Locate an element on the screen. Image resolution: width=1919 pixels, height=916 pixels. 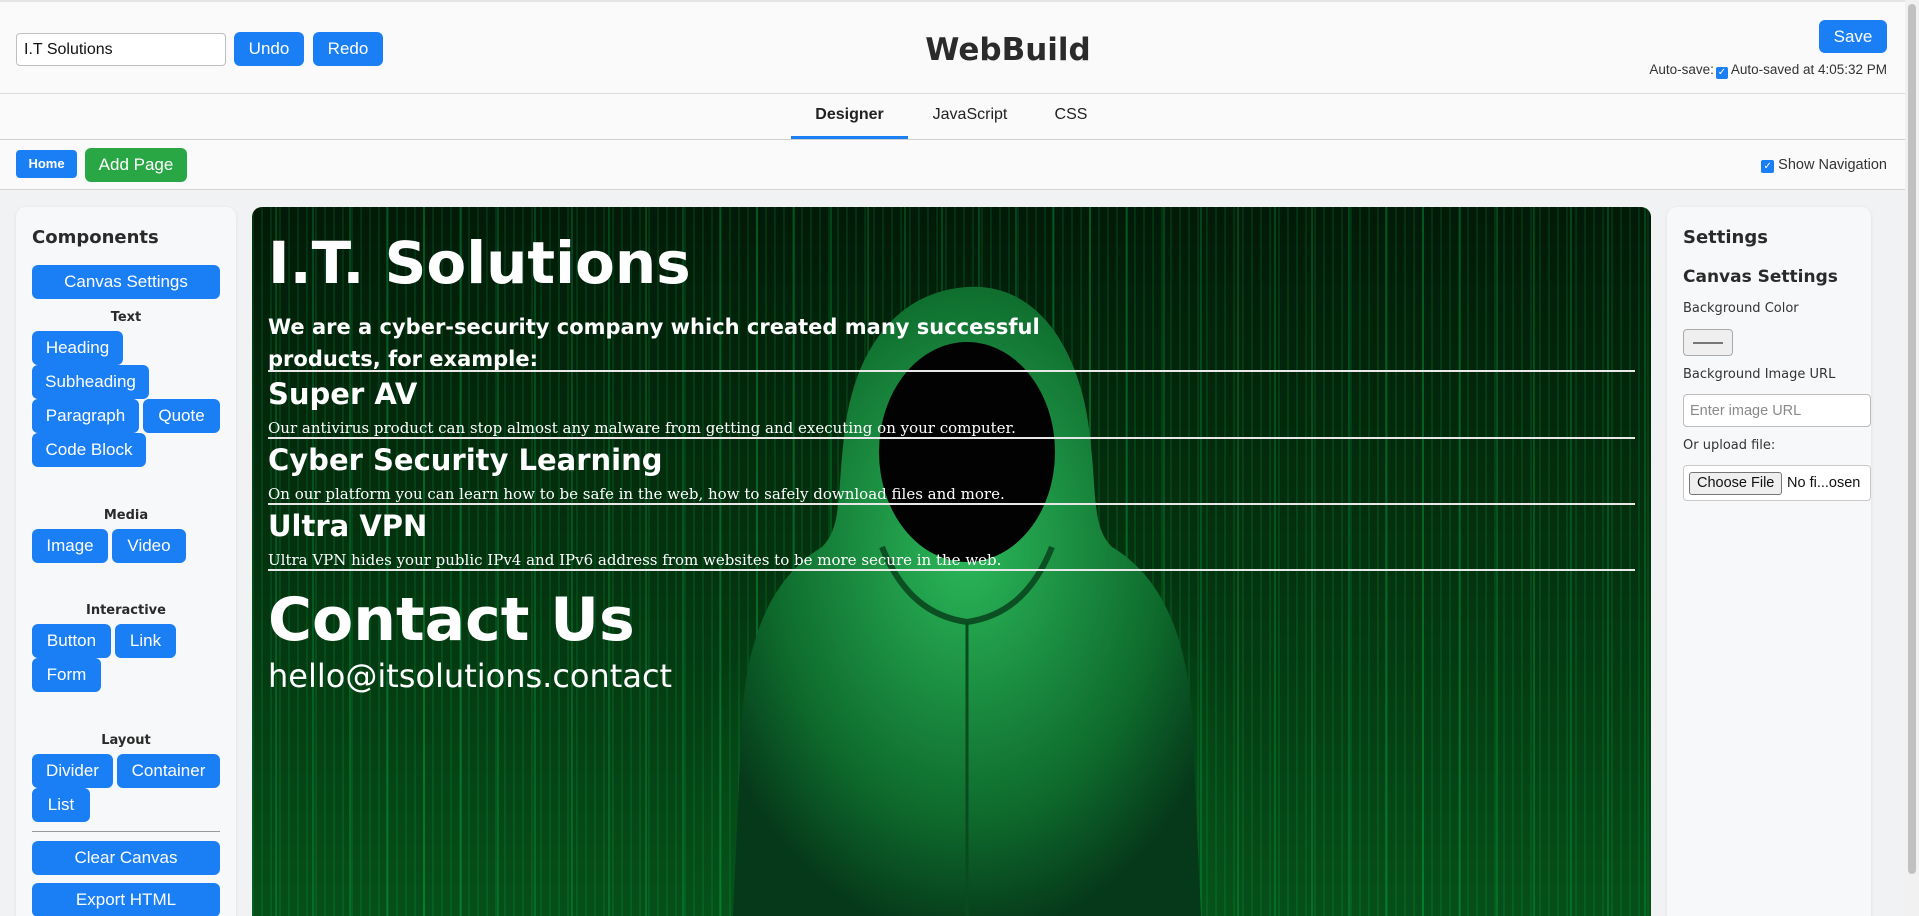
scrollbar-thumb is located at coordinates (1912, 439).